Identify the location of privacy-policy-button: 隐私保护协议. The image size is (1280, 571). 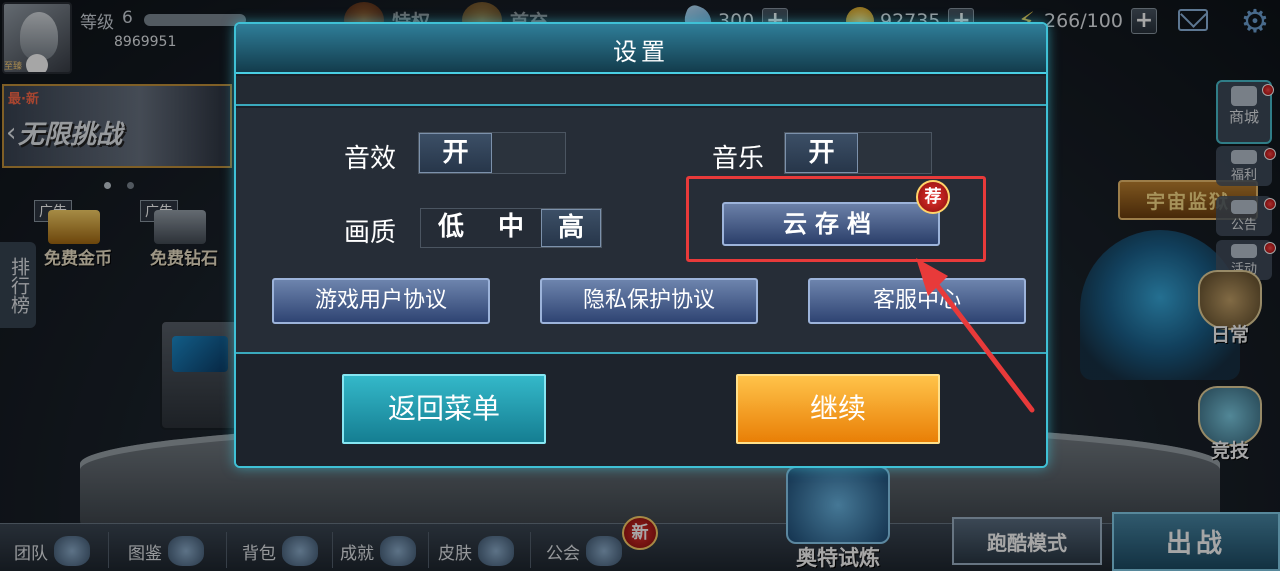
(649, 301).